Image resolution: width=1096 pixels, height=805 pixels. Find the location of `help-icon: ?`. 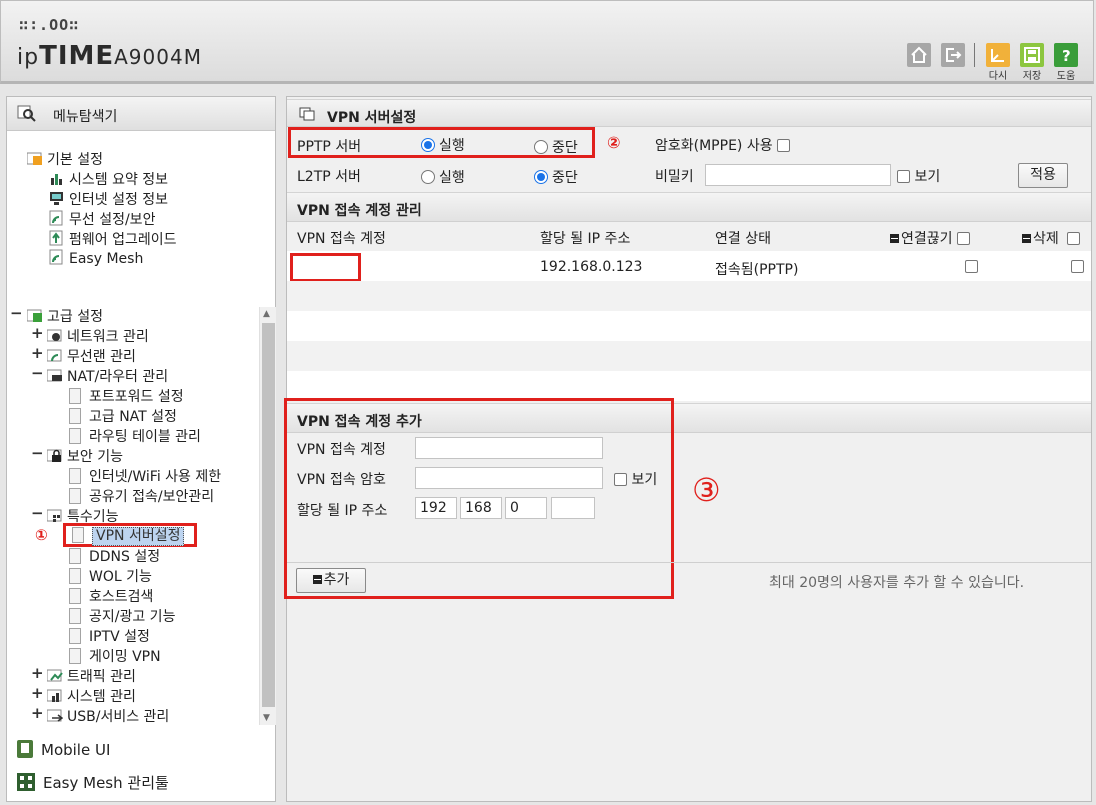

help-icon: ? is located at coordinates (1066, 55).